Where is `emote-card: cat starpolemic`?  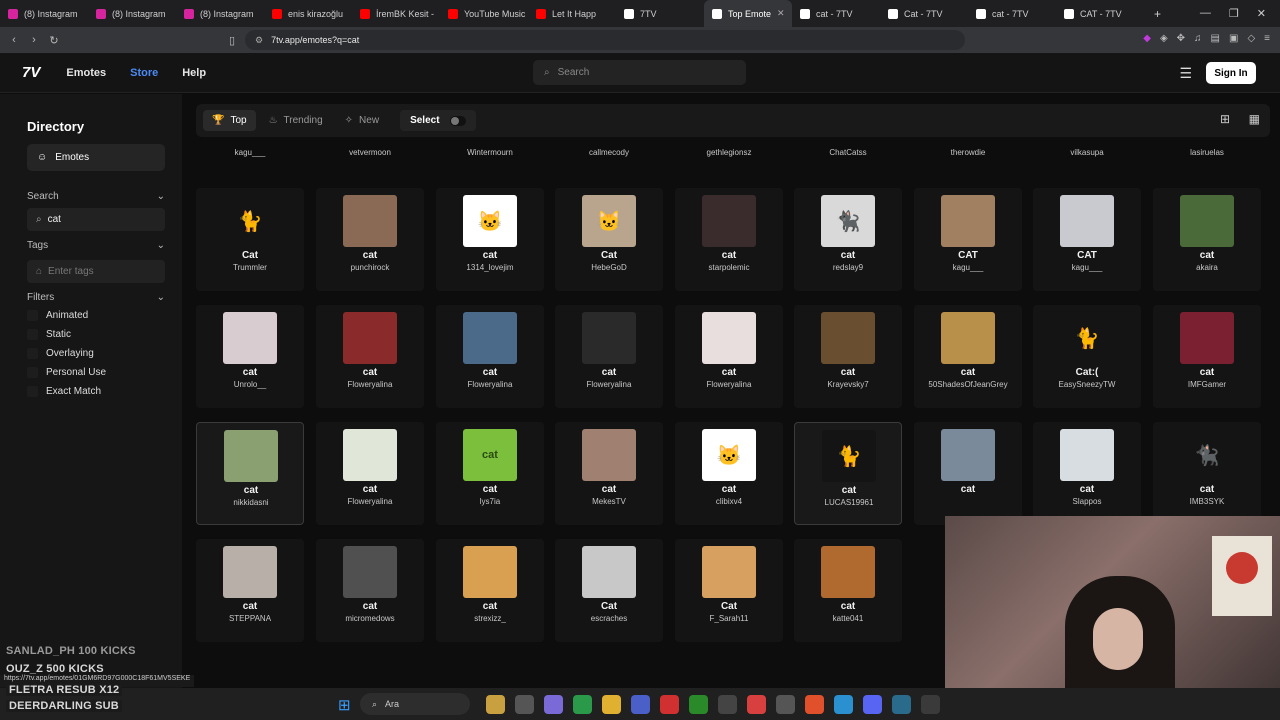 emote-card: cat starpolemic is located at coordinates (729, 239).